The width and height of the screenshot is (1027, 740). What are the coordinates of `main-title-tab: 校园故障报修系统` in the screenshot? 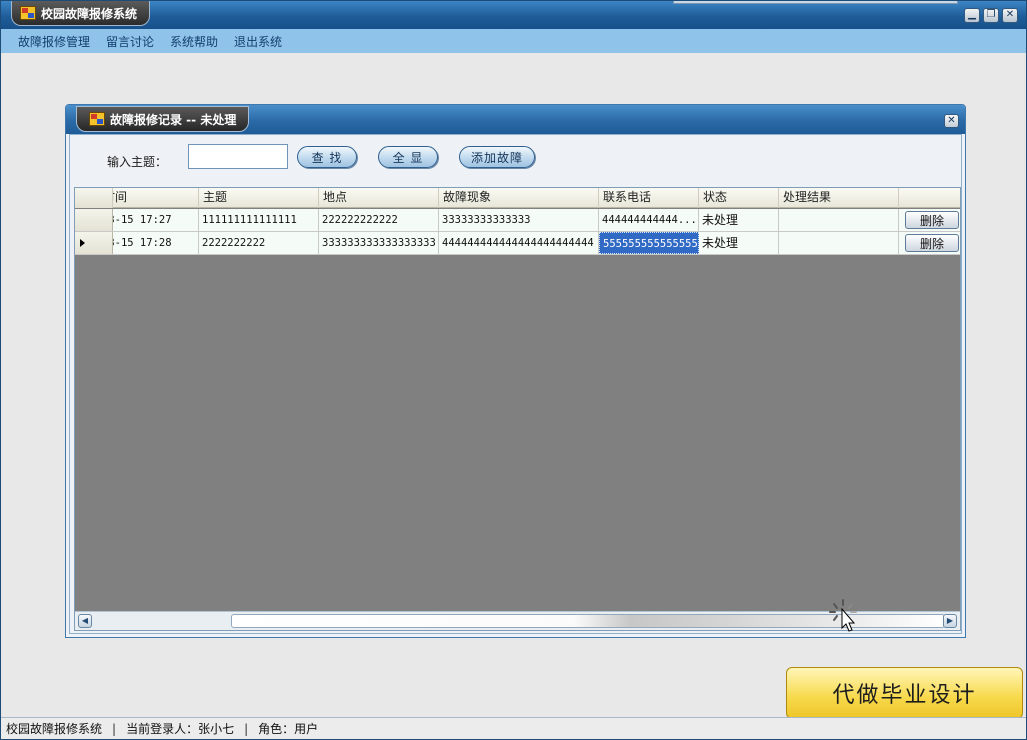 It's located at (81, 13).